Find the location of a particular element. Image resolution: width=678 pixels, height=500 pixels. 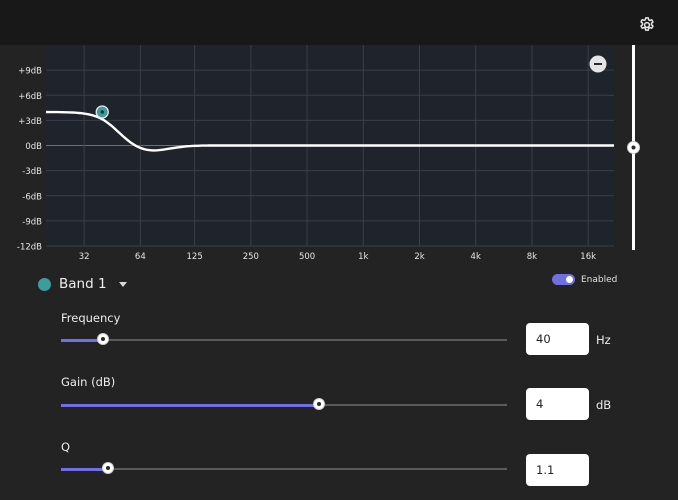

q-label: Q is located at coordinates (66, 447).